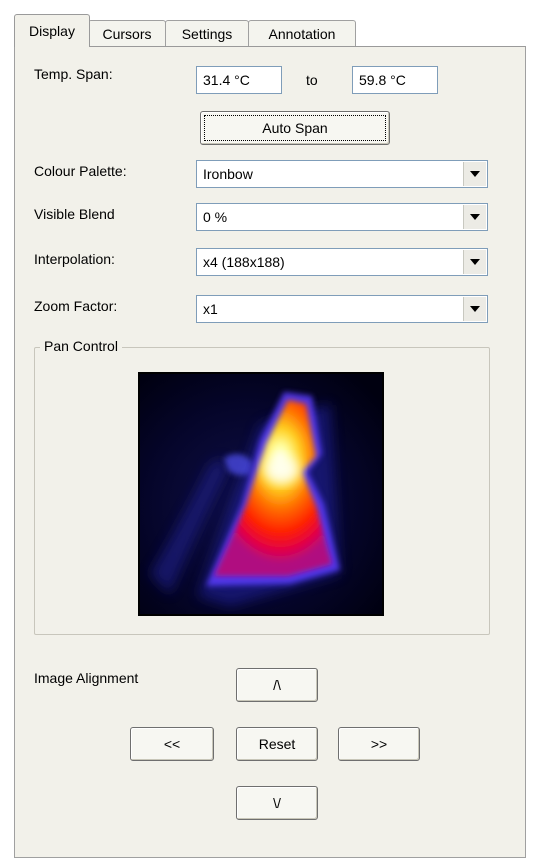 Image resolution: width=536 pixels, height=866 pixels. What do you see at coordinates (379, 744) in the screenshot?
I see `align-right-button: >>` at bounding box center [379, 744].